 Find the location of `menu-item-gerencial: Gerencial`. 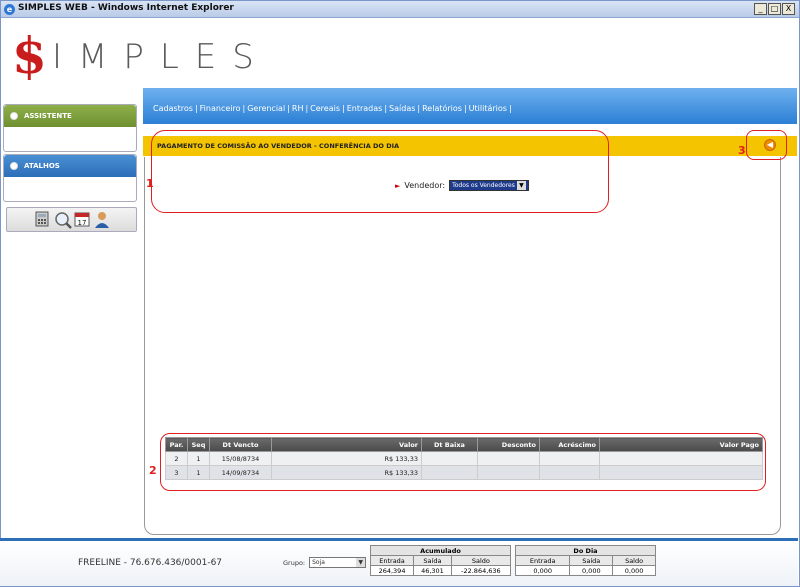

menu-item-gerencial: Gerencial is located at coordinates (266, 108).